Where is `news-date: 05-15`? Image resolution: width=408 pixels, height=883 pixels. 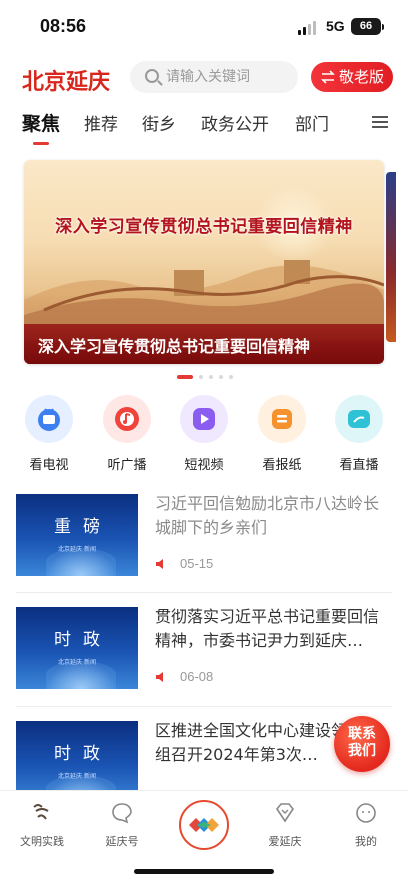
news-date: 05-15 is located at coordinates (197, 563).